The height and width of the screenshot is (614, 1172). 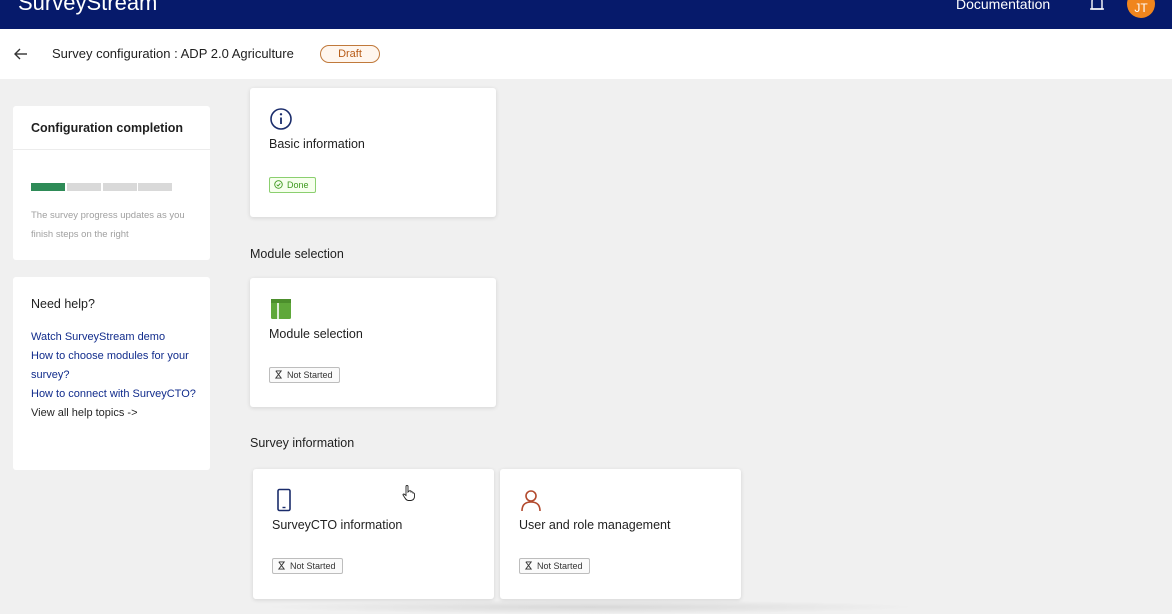 I want to click on shadow, so click(x=590, y=607).